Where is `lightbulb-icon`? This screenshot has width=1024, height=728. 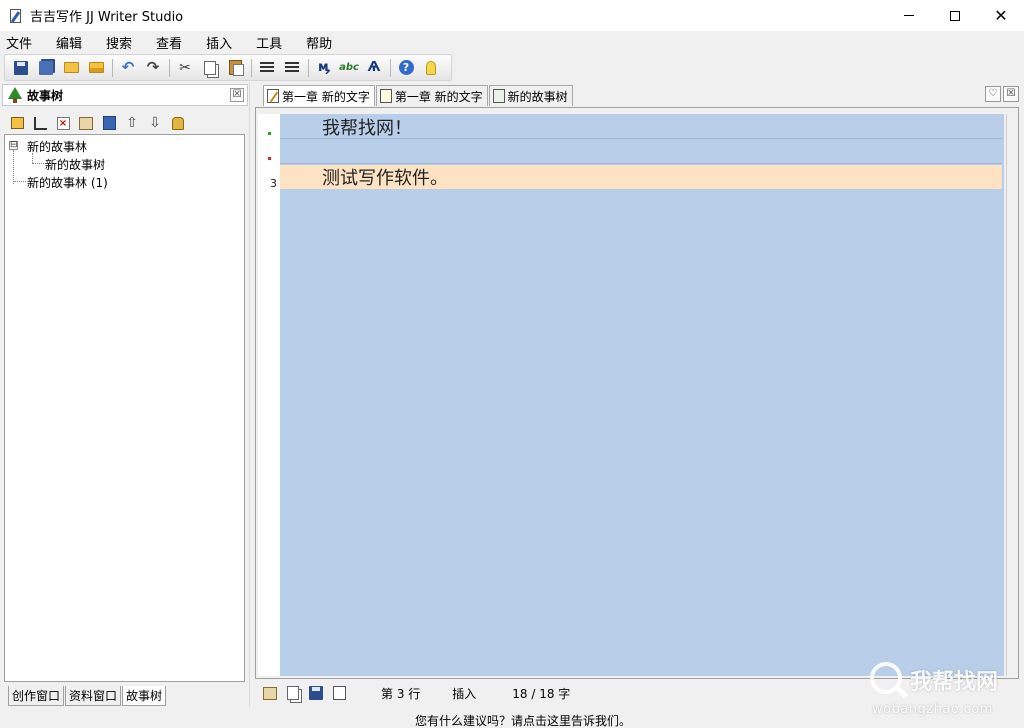
lightbulb-icon is located at coordinates (431, 67).